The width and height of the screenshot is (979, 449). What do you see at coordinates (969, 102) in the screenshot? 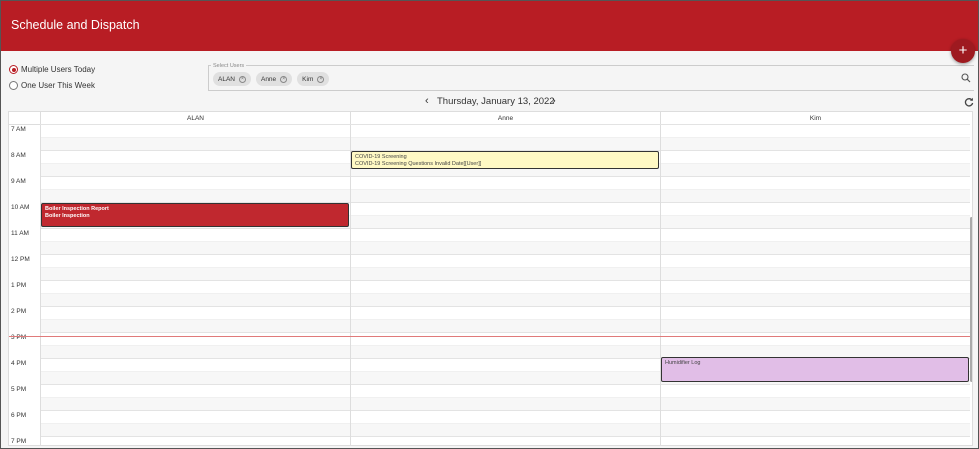
I see `refresh-icon` at bounding box center [969, 102].